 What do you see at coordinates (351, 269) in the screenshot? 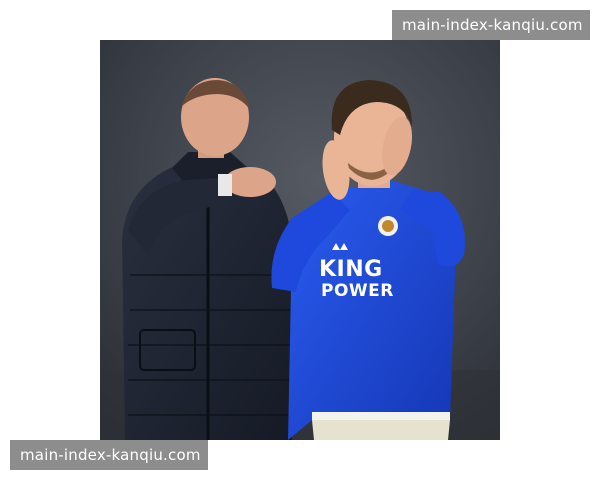
I see `jersey-sponsor-line-1: KING` at bounding box center [351, 269].